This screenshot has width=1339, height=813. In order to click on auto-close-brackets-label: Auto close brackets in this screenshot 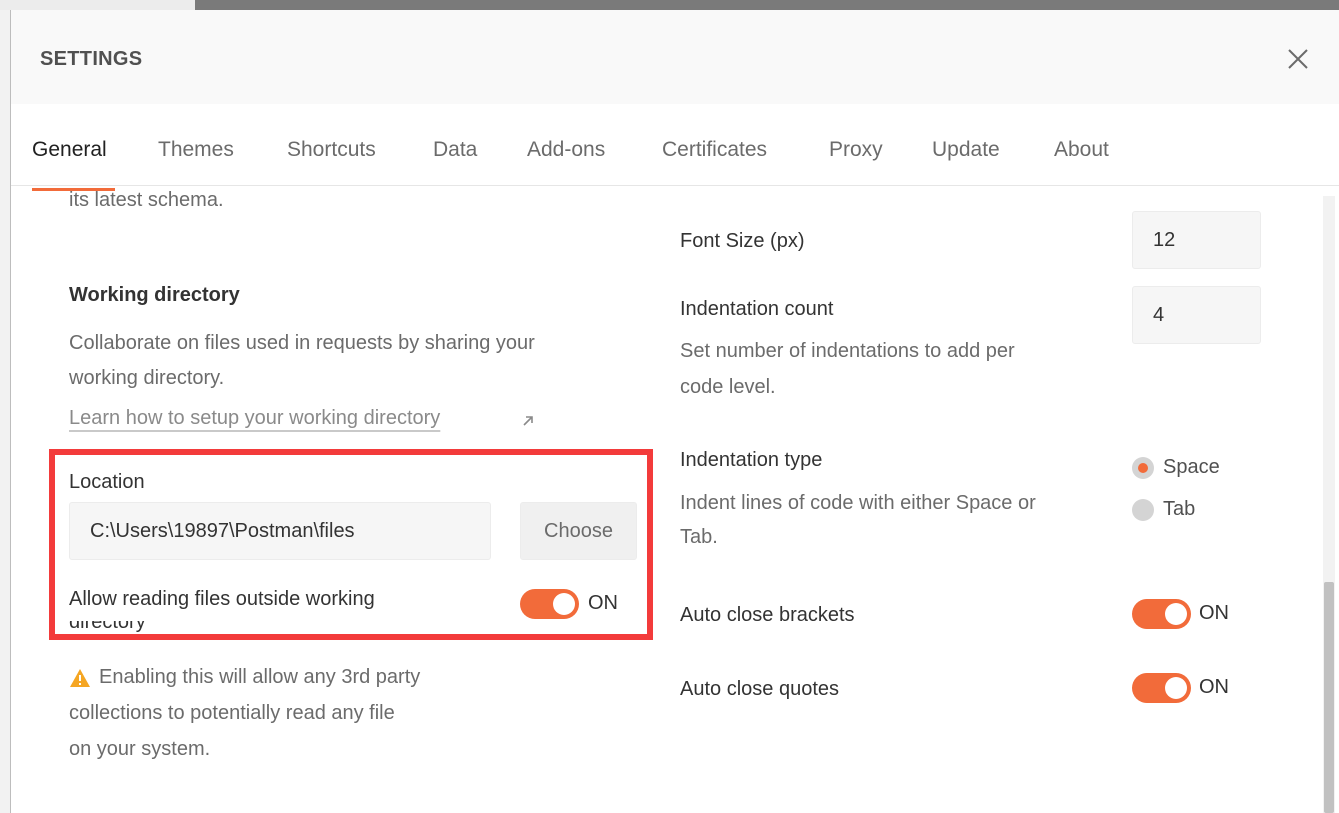, I will do `click(767, 615)`.